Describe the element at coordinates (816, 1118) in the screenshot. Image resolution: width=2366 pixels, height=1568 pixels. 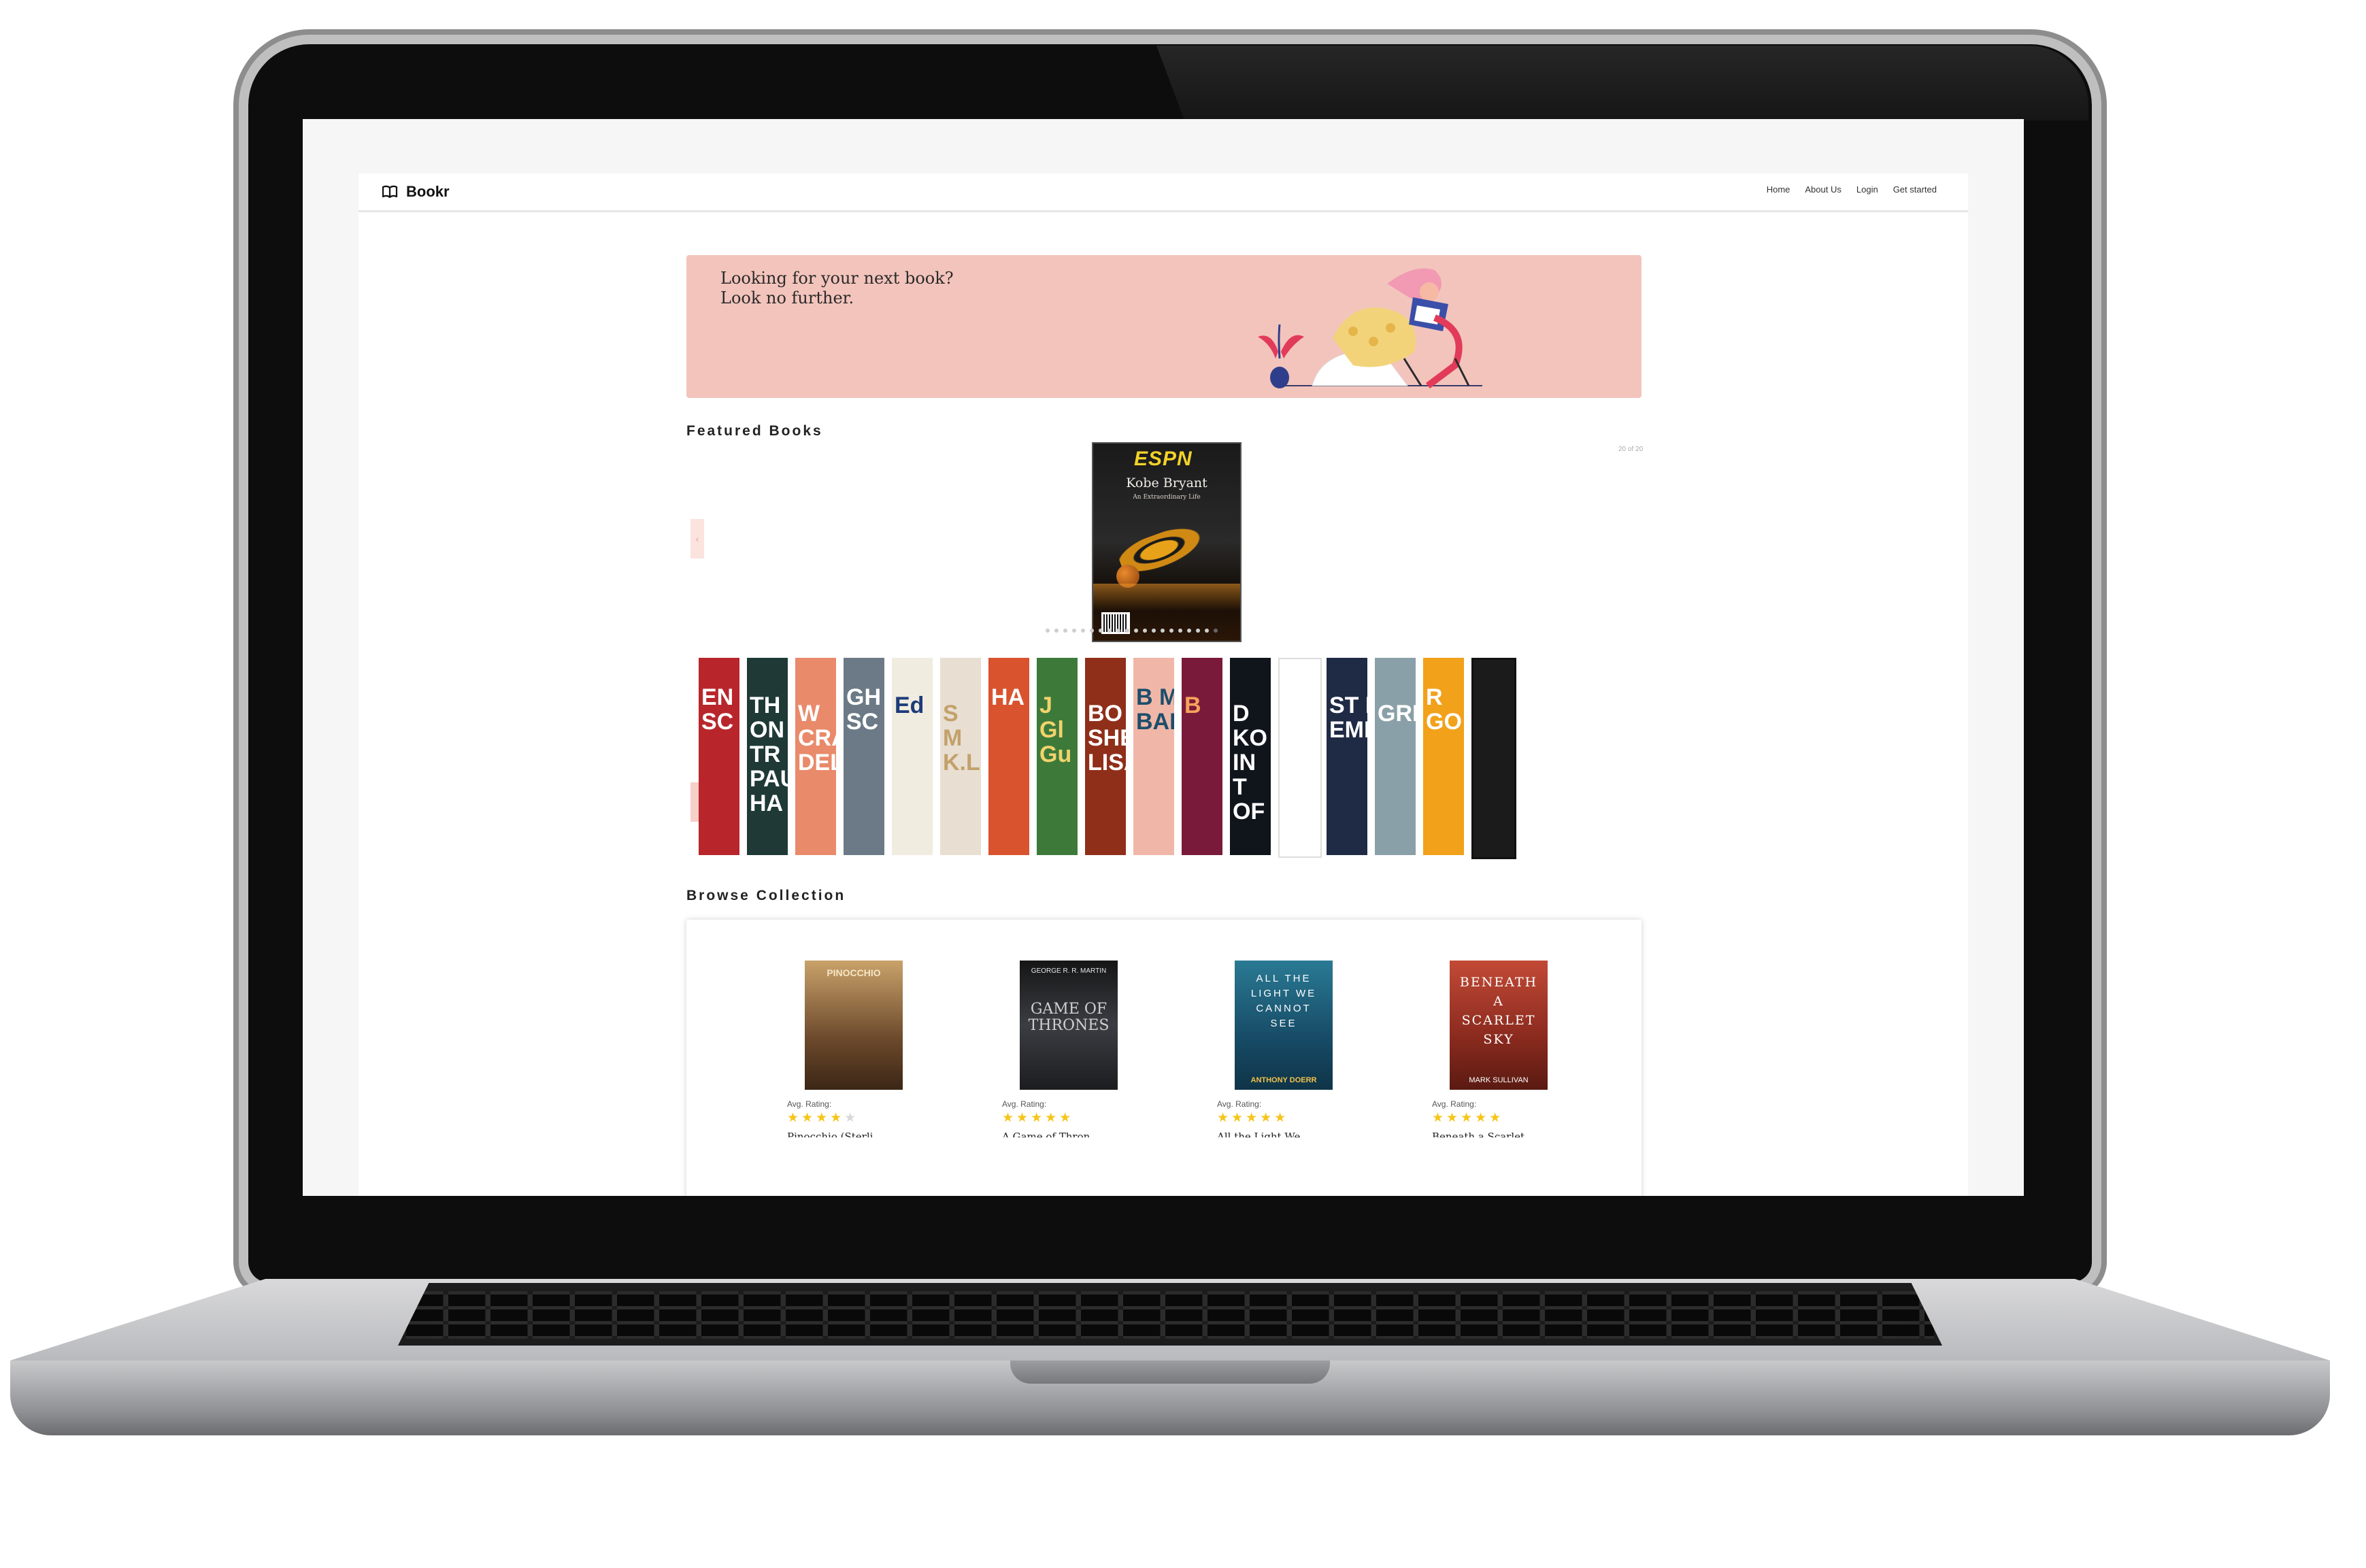
I see `stars-filled-icon: ★★★★` at that location.